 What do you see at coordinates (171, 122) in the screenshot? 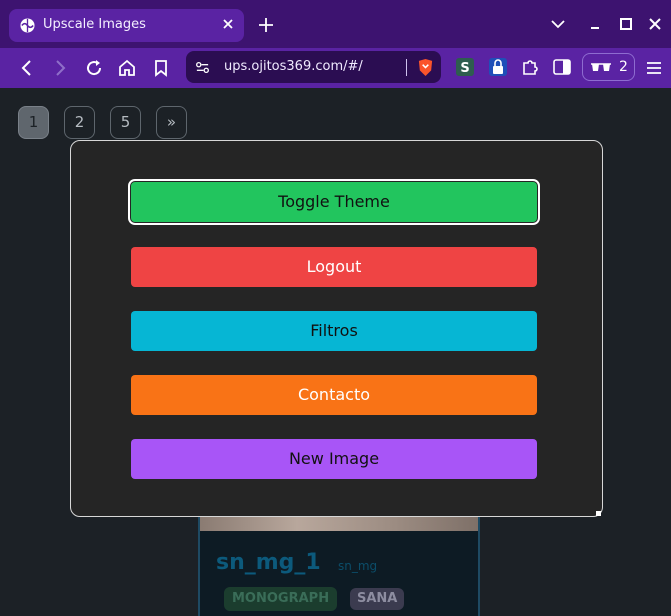
I see `pagination-next-button: »` at bounding box center [171, 122].